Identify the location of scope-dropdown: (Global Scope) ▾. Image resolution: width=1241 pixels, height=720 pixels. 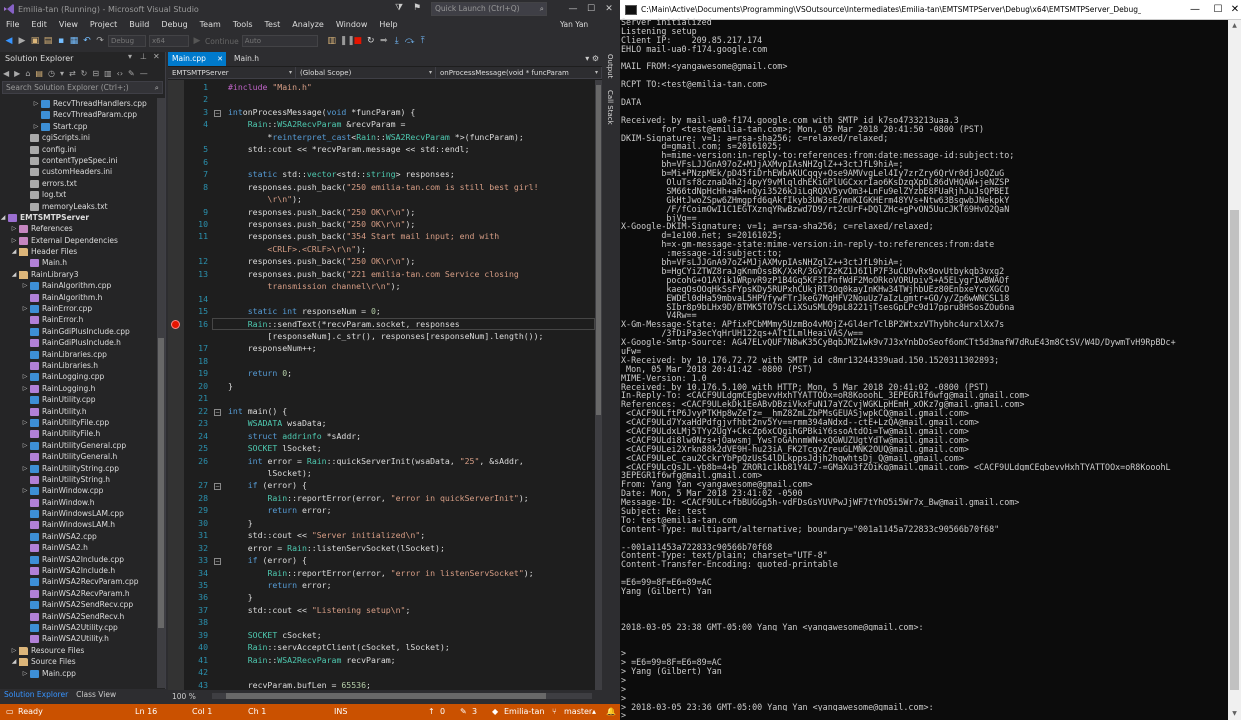
(366, 72).